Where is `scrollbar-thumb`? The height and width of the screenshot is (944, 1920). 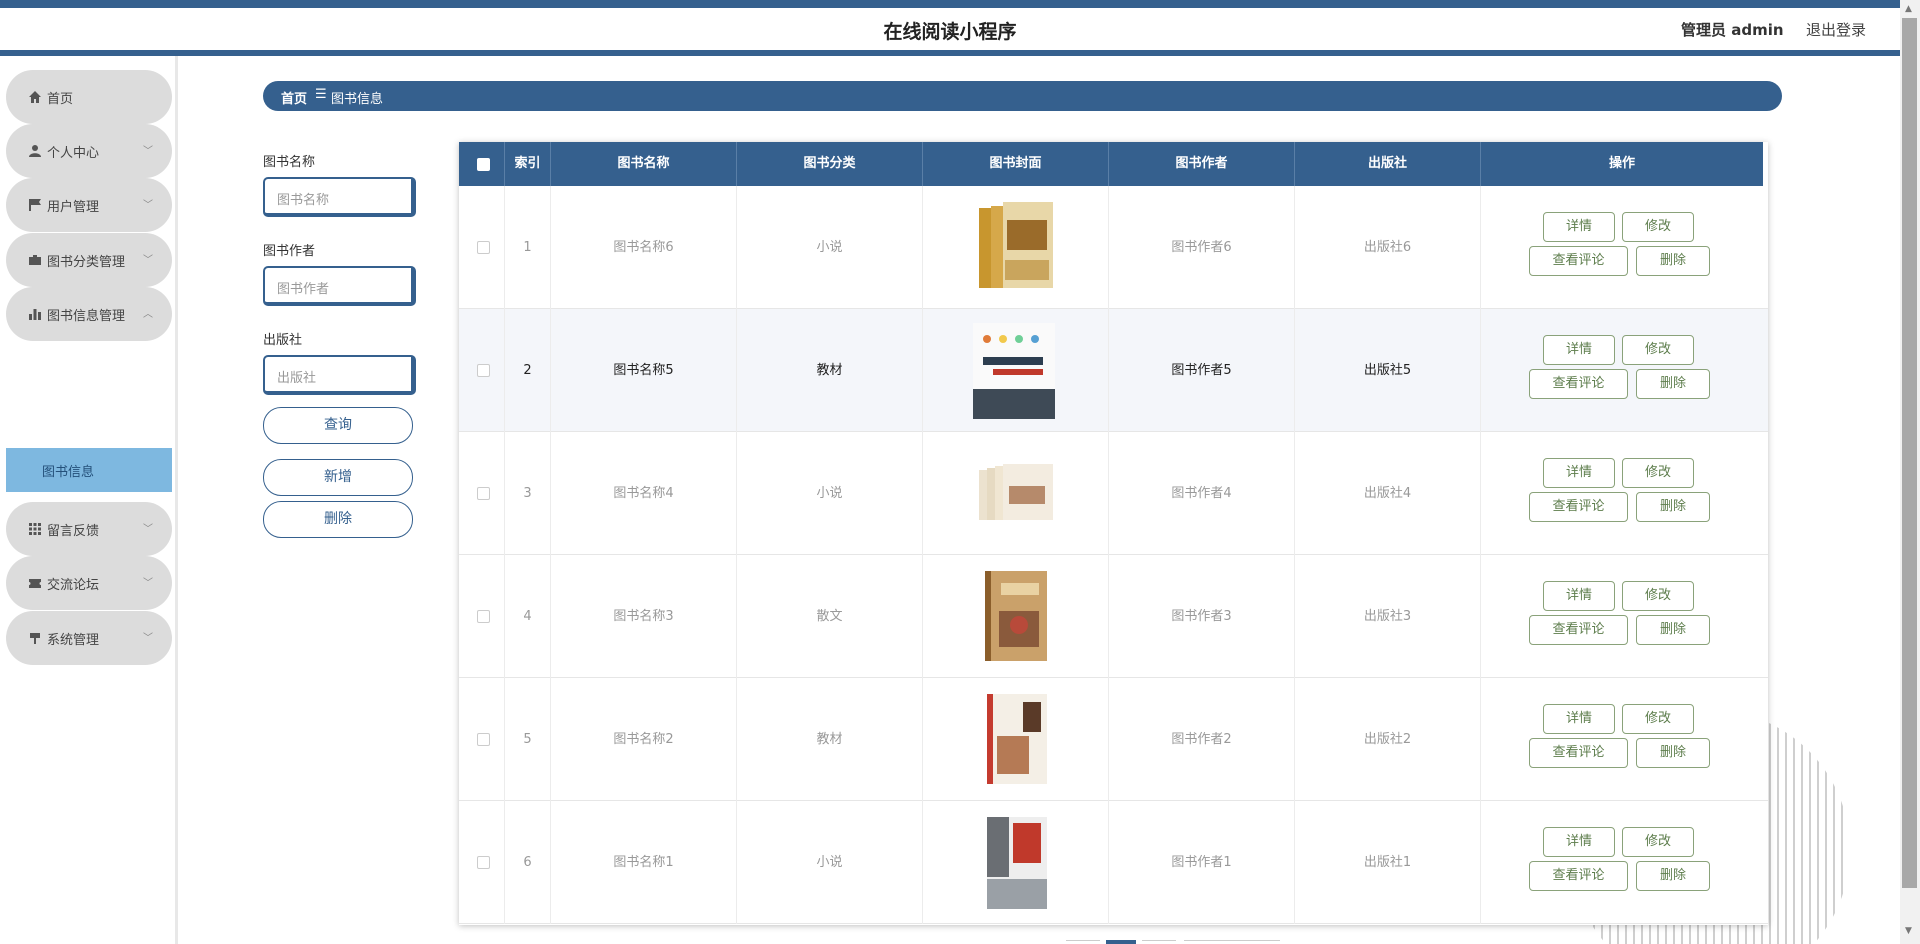 scrollbar-thumb is located at coordinates (1909, 453).